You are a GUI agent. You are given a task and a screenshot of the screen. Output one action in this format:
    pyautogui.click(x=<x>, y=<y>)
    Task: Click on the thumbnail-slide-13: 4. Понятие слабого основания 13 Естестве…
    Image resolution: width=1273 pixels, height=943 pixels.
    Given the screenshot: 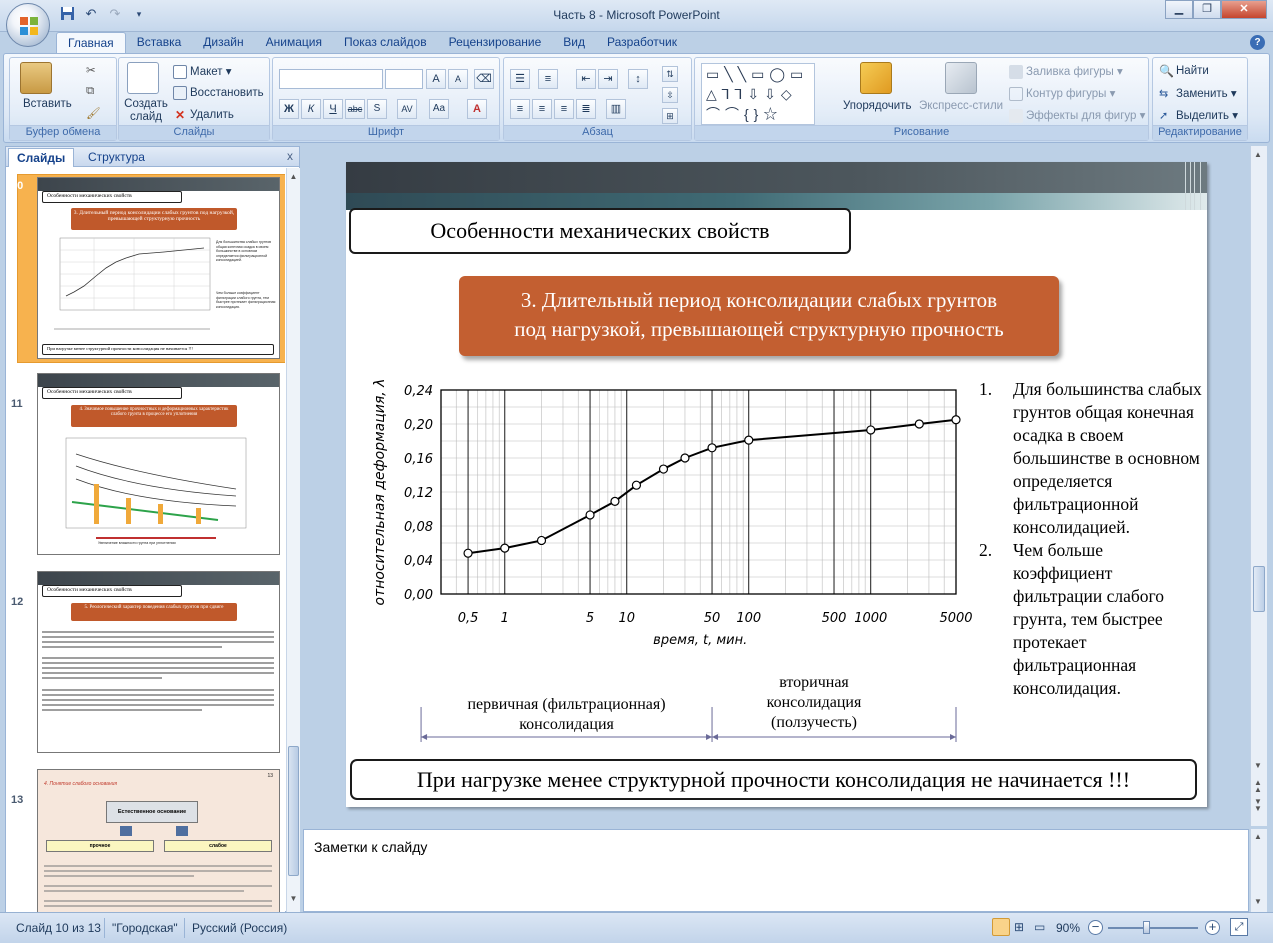 What is the action you would take?
    pyautogui.click(x=158, y=840)
    